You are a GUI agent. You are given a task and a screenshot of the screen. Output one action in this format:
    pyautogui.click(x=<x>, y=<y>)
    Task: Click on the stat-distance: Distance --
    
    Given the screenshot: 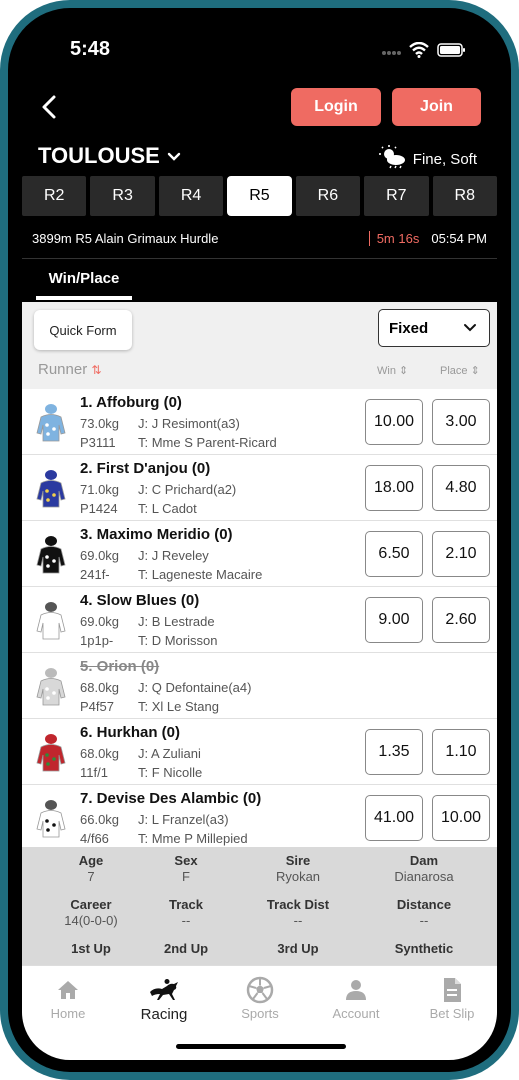 What is the action you would take?
    pyautogui.click(x=424, y=912)
    